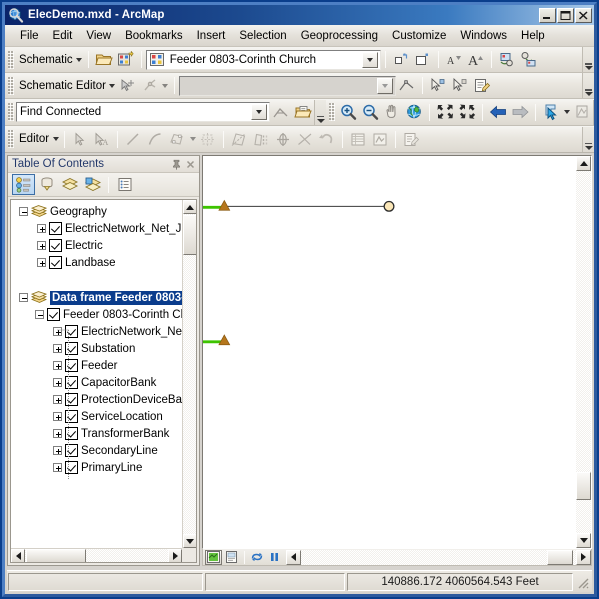  What do you see at coordinates (533, 36) in the screenshot?
I see `menu-help: Help` at bounding box center [533, 36].